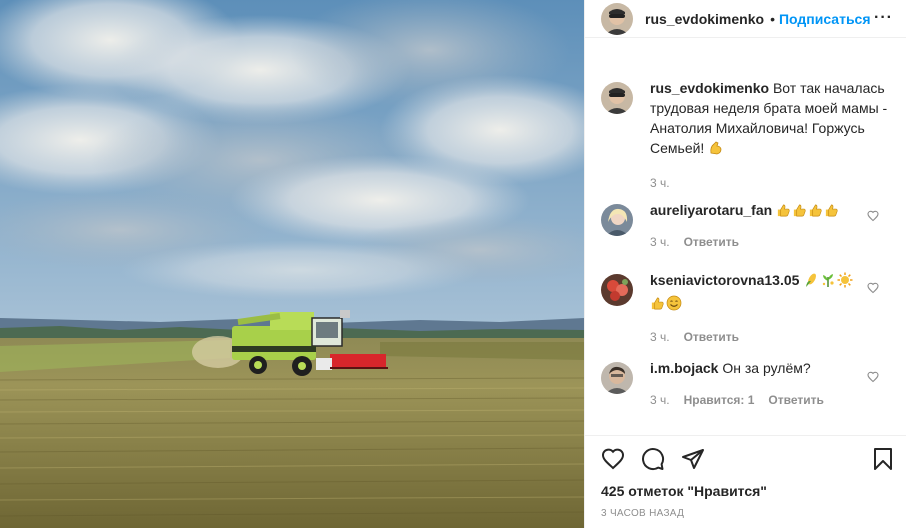 The image size is (906, 528). I want to click on comment-icon, so click(653, 459).